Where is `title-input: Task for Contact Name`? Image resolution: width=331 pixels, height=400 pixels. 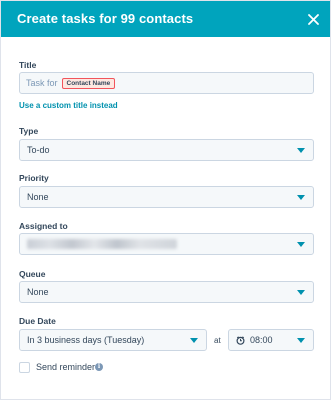 title-input: Task for Contact Name is located at coordinates (166, 83).